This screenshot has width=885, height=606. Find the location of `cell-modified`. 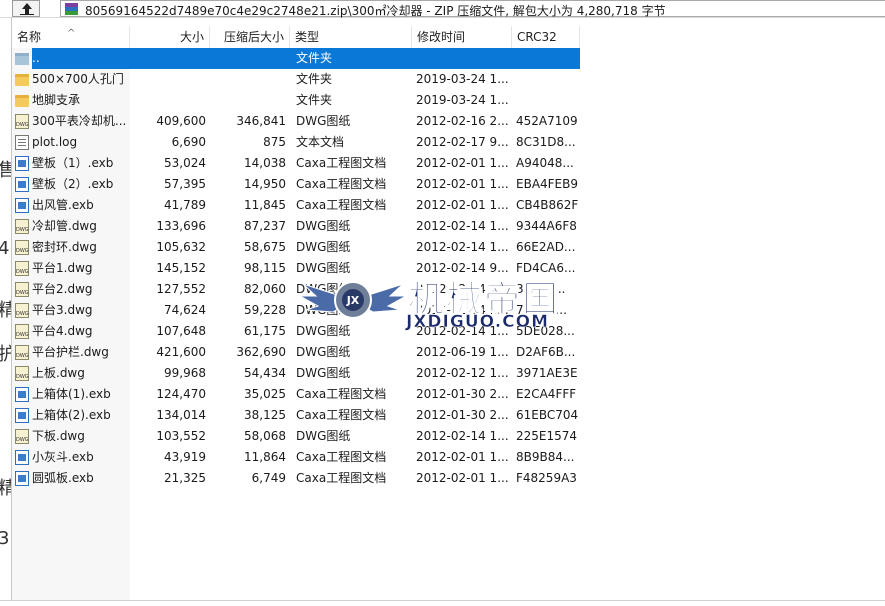

cell-modified is located at coordinates (462, 58).